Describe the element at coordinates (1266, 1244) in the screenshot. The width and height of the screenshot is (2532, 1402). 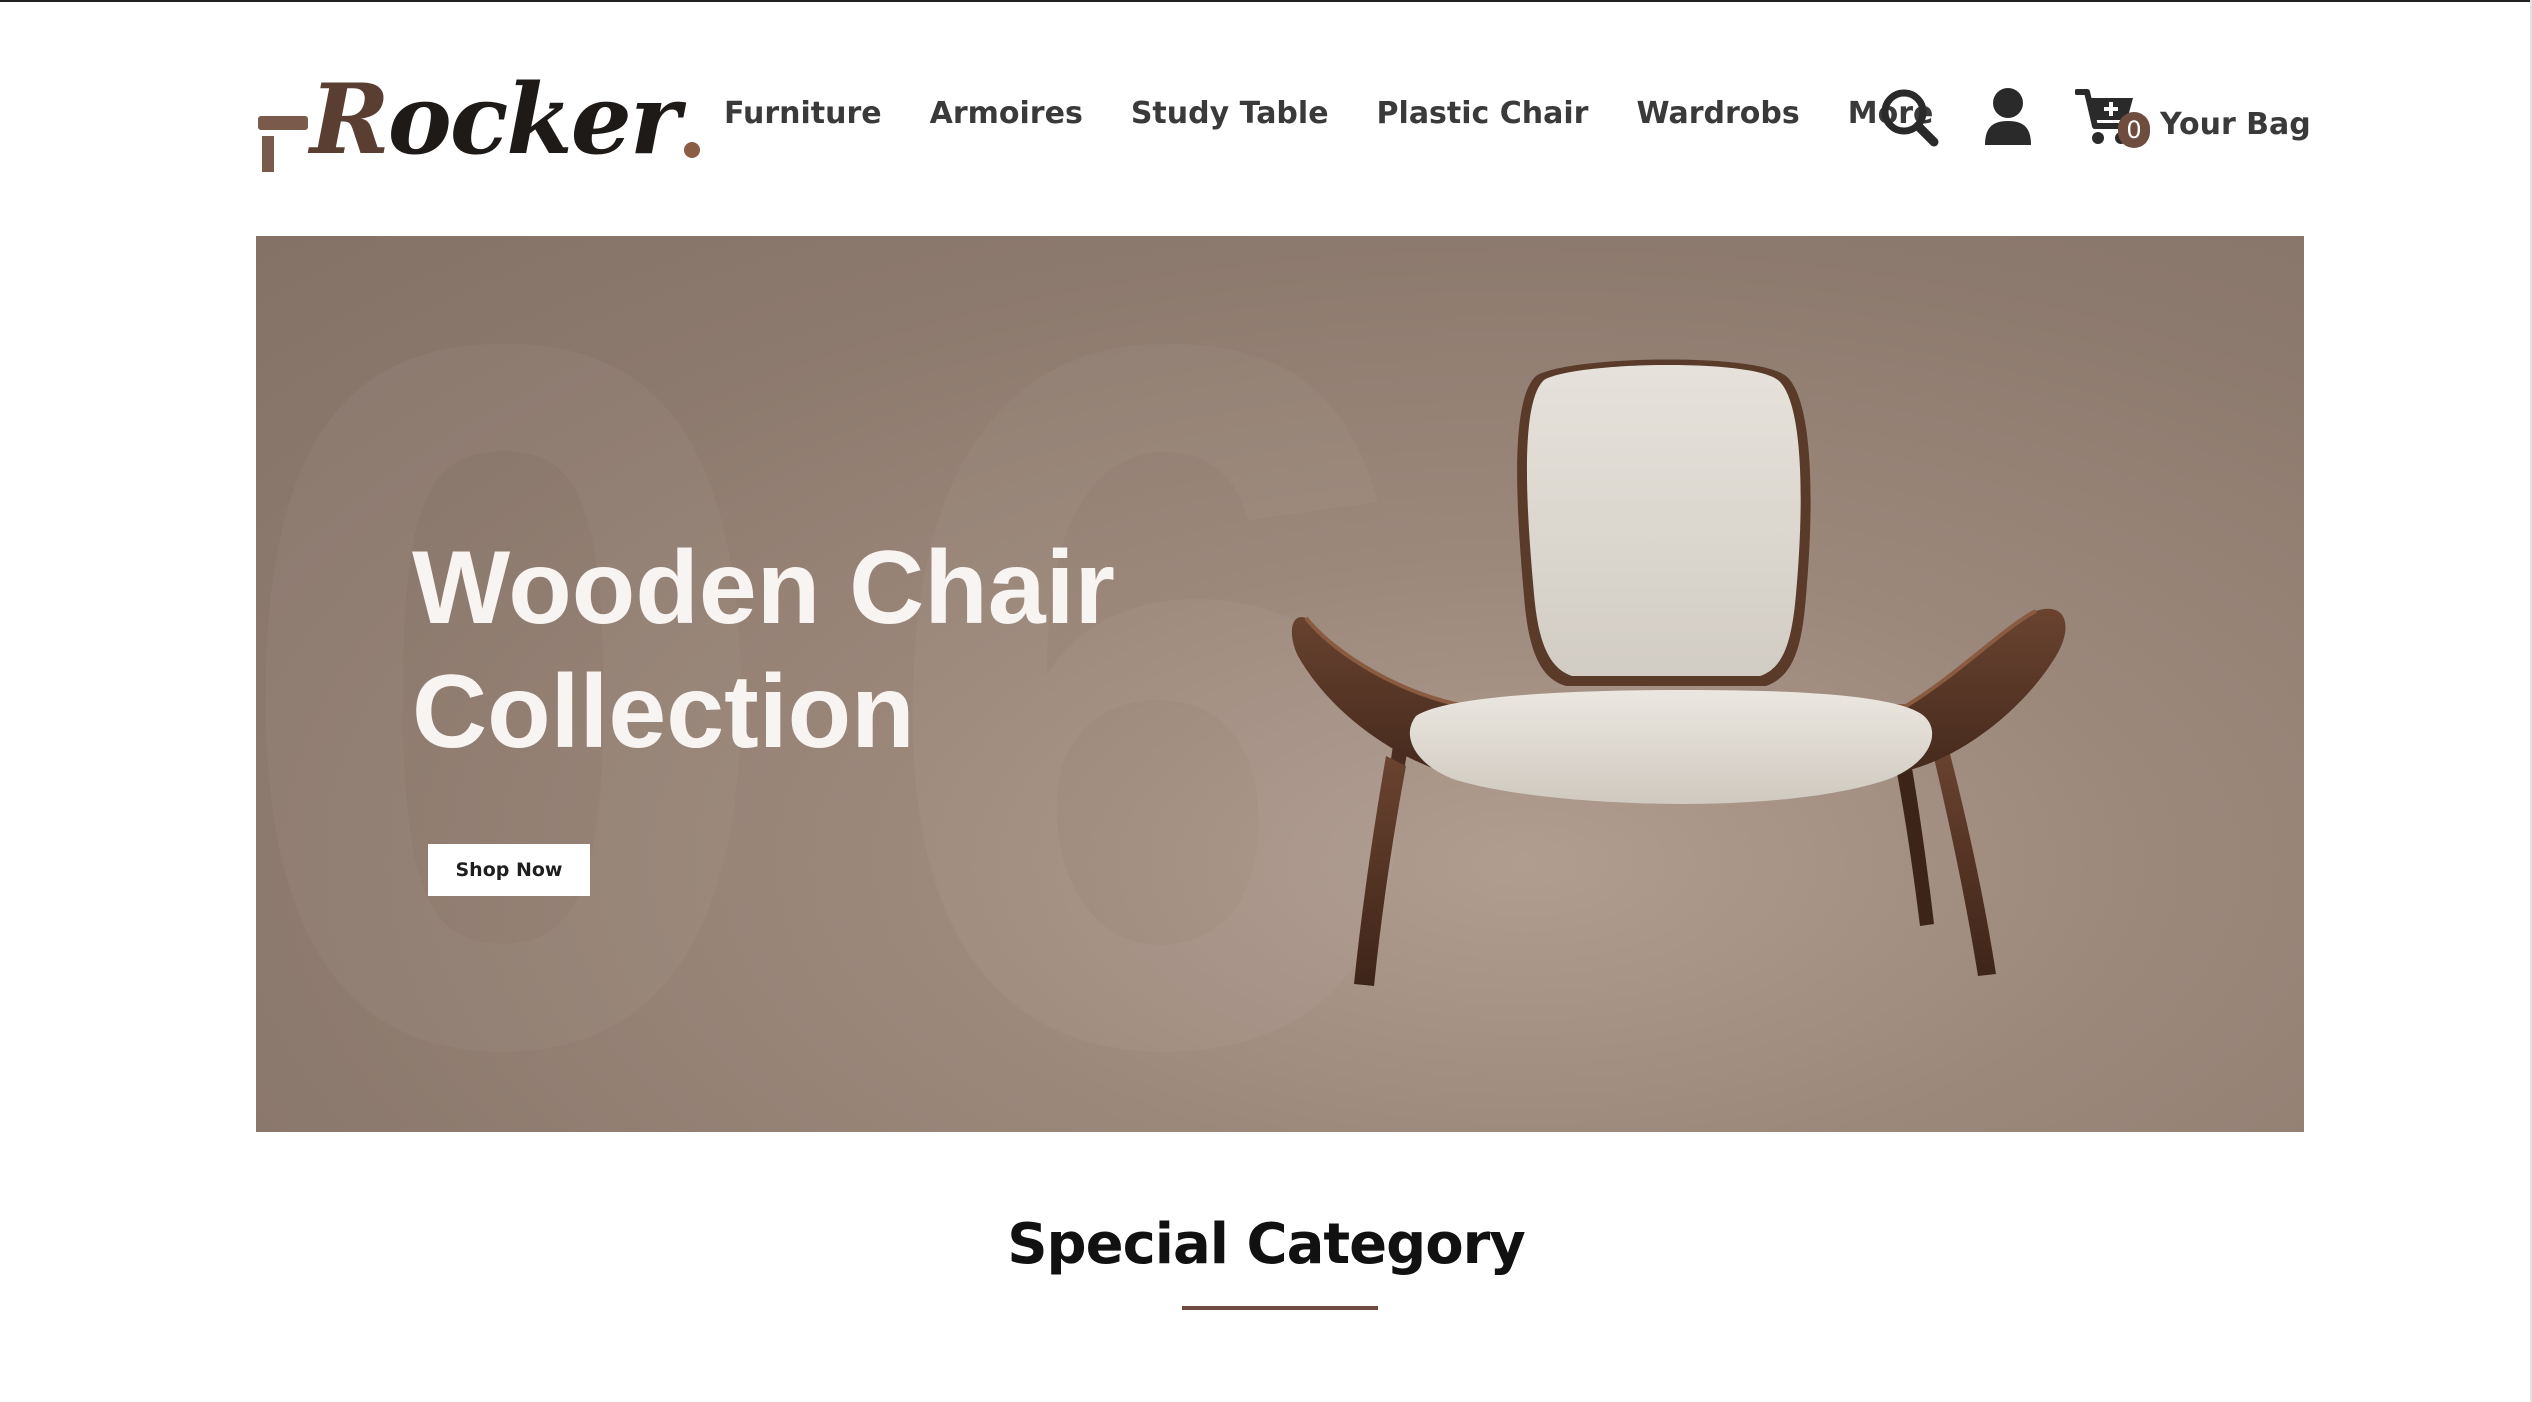
I see `section-title: Special Category` at that location.